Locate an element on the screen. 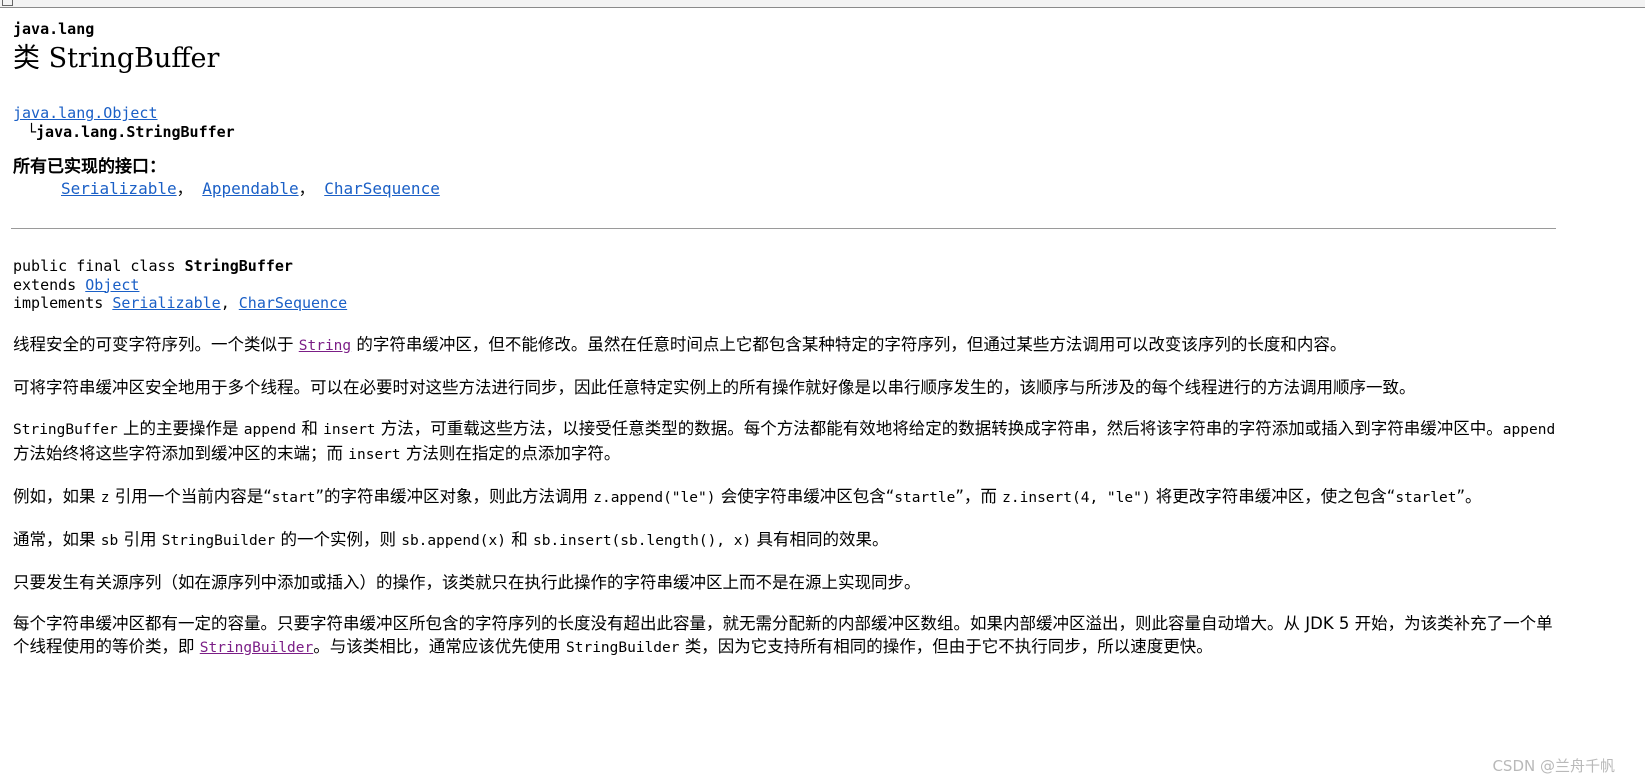  text: 引用 is located at coordinates (140, 539).